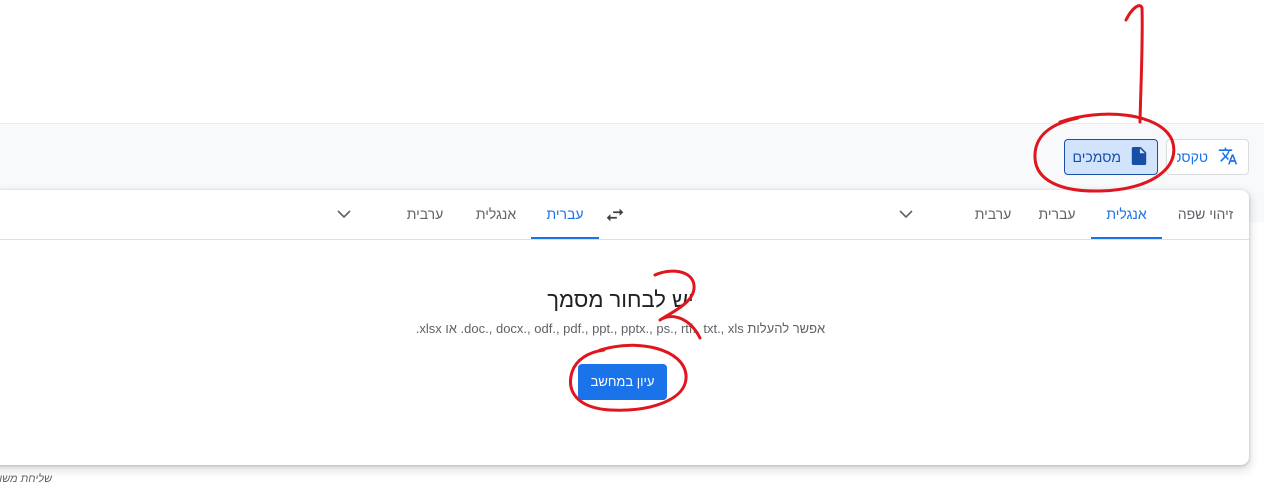 The image size is (1264, 501). Describe the element at coordinates (622, 382) in the screenshot. I see `browse-computer-button: עיון במחשב` at that location.